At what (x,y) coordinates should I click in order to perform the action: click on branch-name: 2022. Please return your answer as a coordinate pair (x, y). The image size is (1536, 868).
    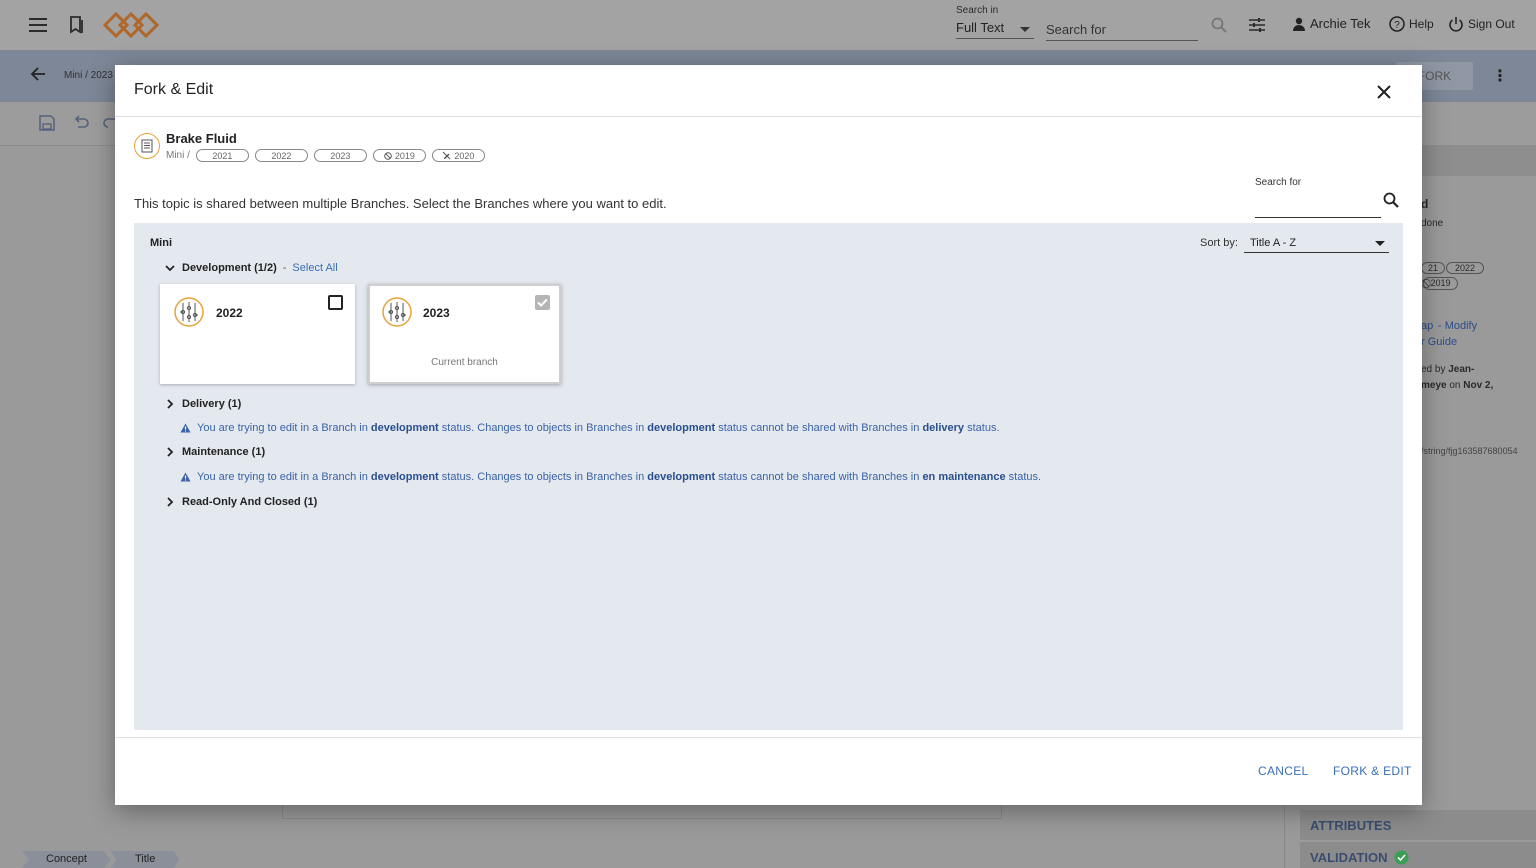
    Looking at the image, I should click on (229, 313).